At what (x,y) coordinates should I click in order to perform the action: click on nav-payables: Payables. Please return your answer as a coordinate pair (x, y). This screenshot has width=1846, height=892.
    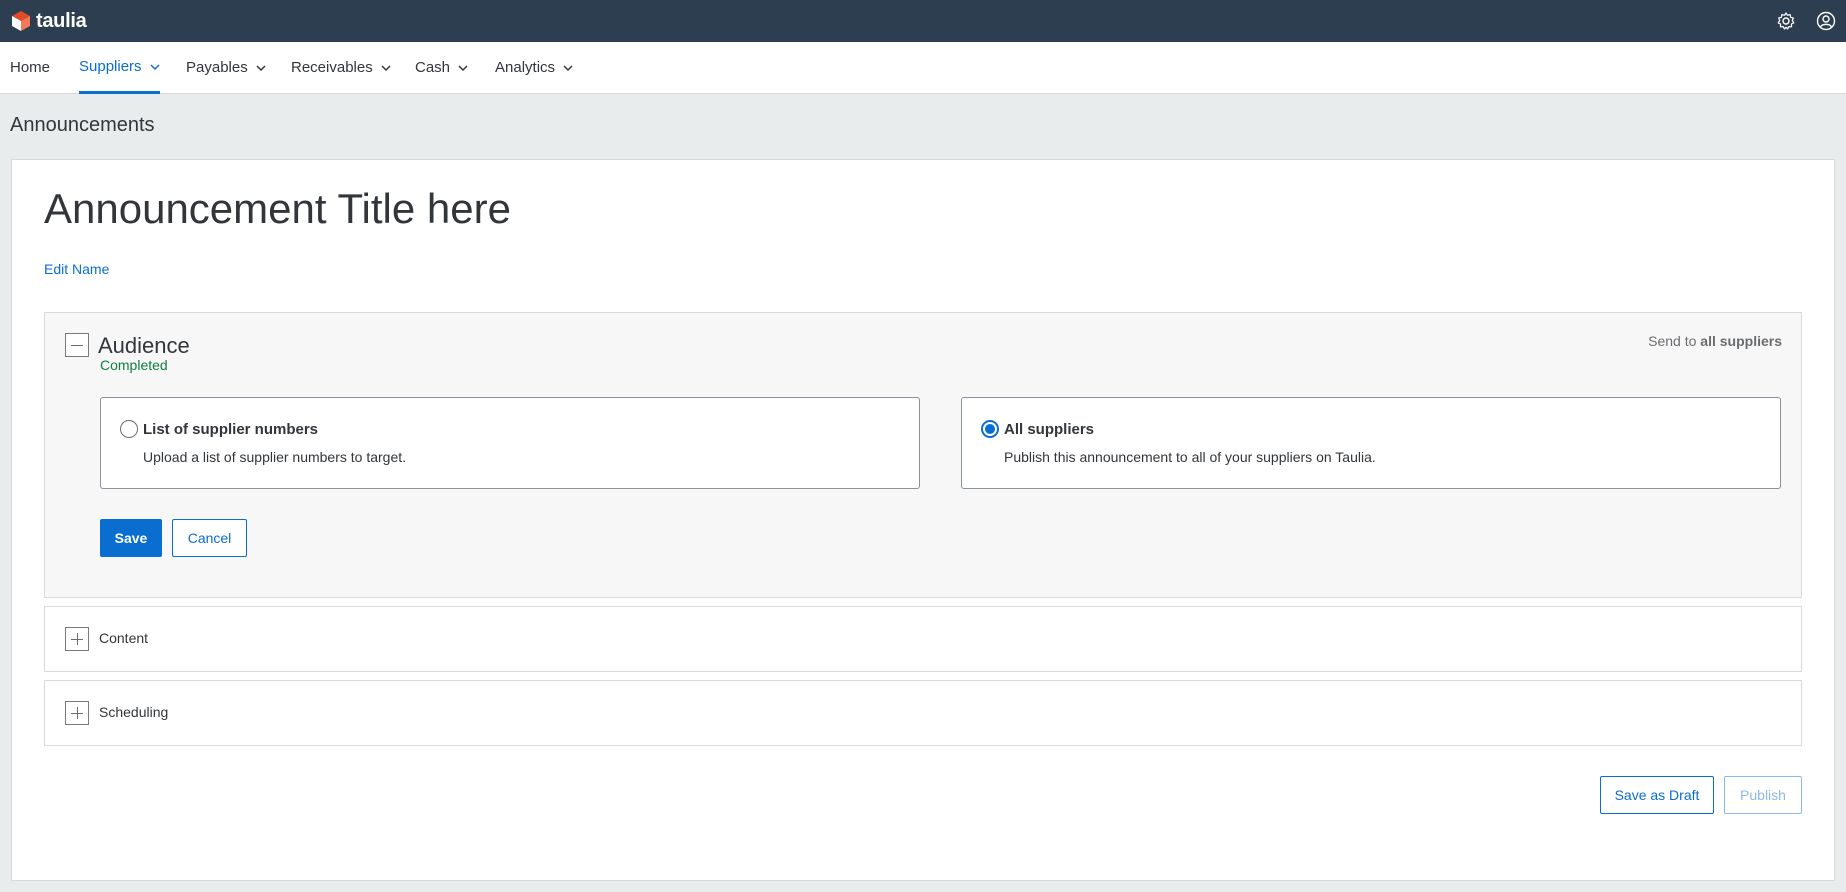
    Looking at the image, I should click on (226, 68).